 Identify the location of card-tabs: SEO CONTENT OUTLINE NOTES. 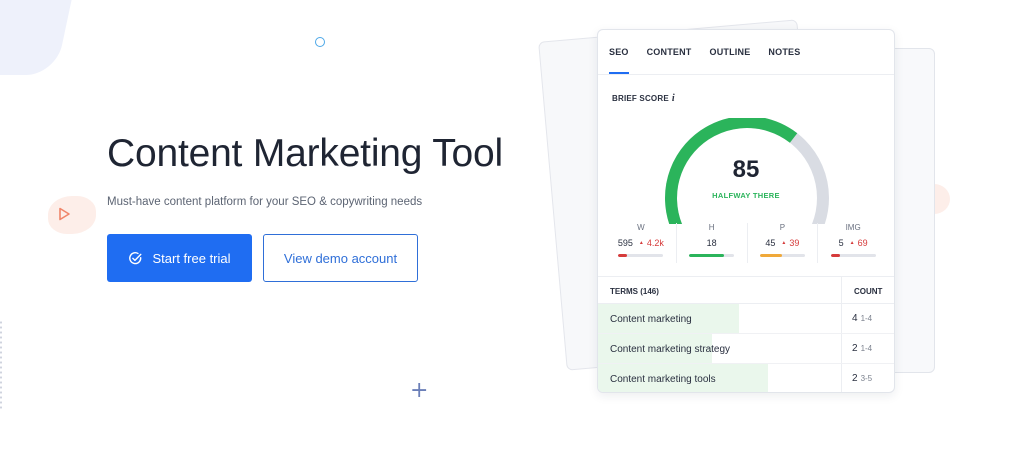
(746, 52).